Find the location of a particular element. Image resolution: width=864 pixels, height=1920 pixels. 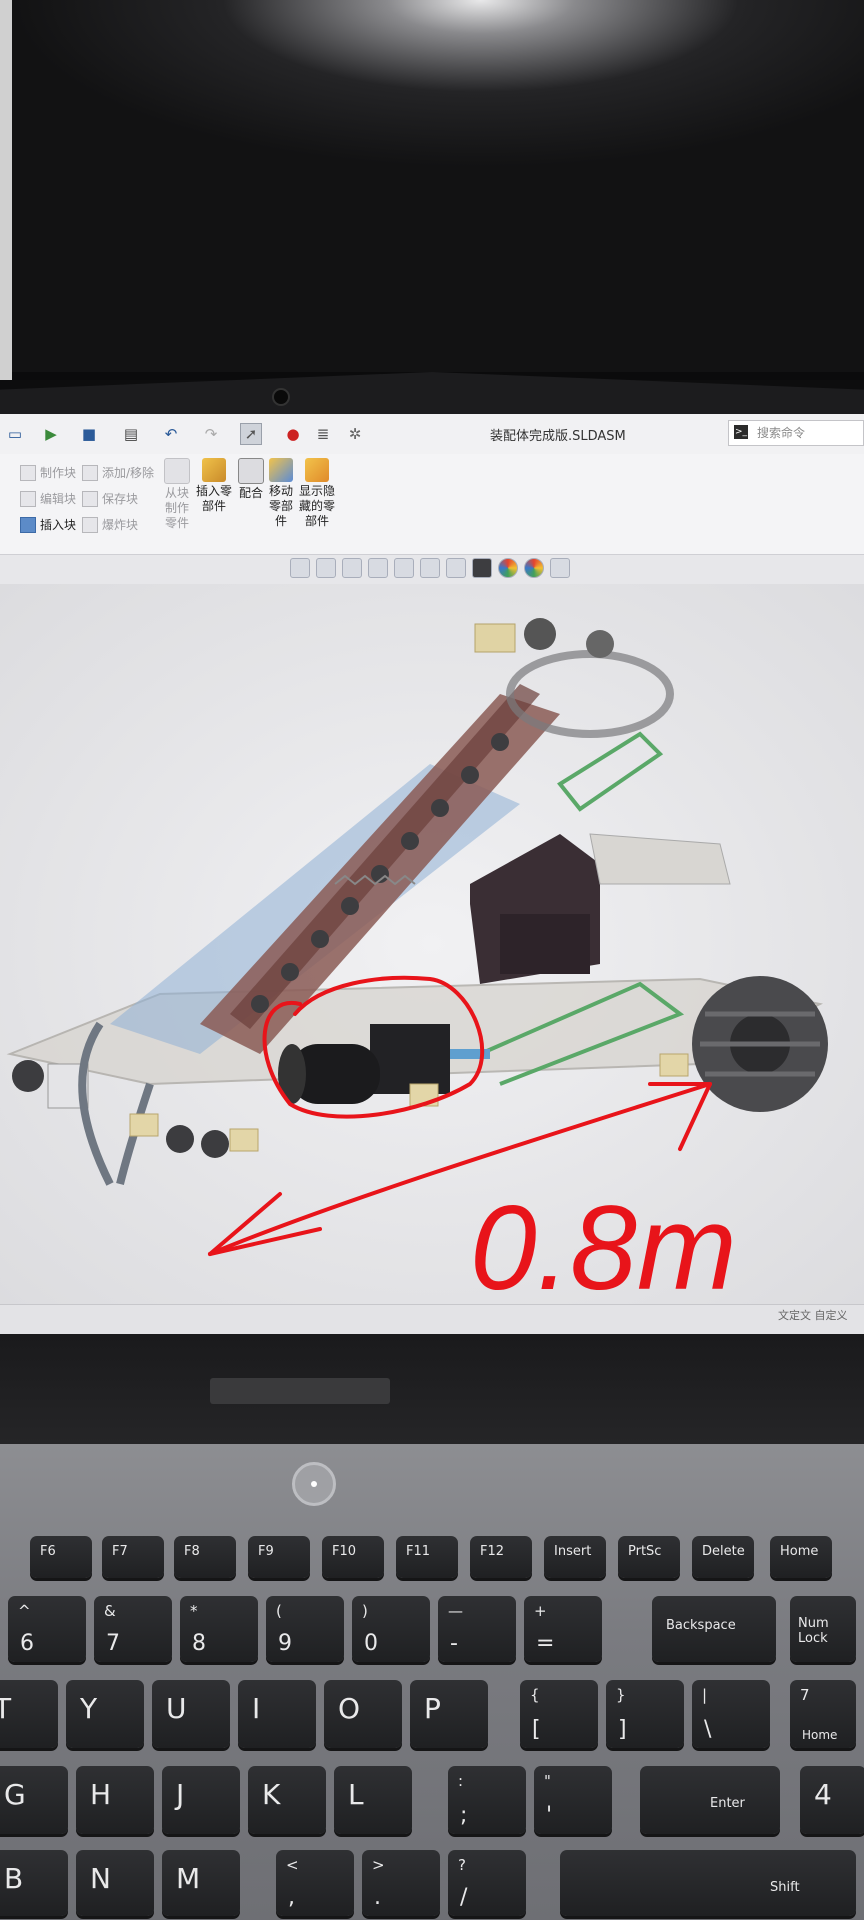

view-orientation-icon is located at coordinates (430, 568).